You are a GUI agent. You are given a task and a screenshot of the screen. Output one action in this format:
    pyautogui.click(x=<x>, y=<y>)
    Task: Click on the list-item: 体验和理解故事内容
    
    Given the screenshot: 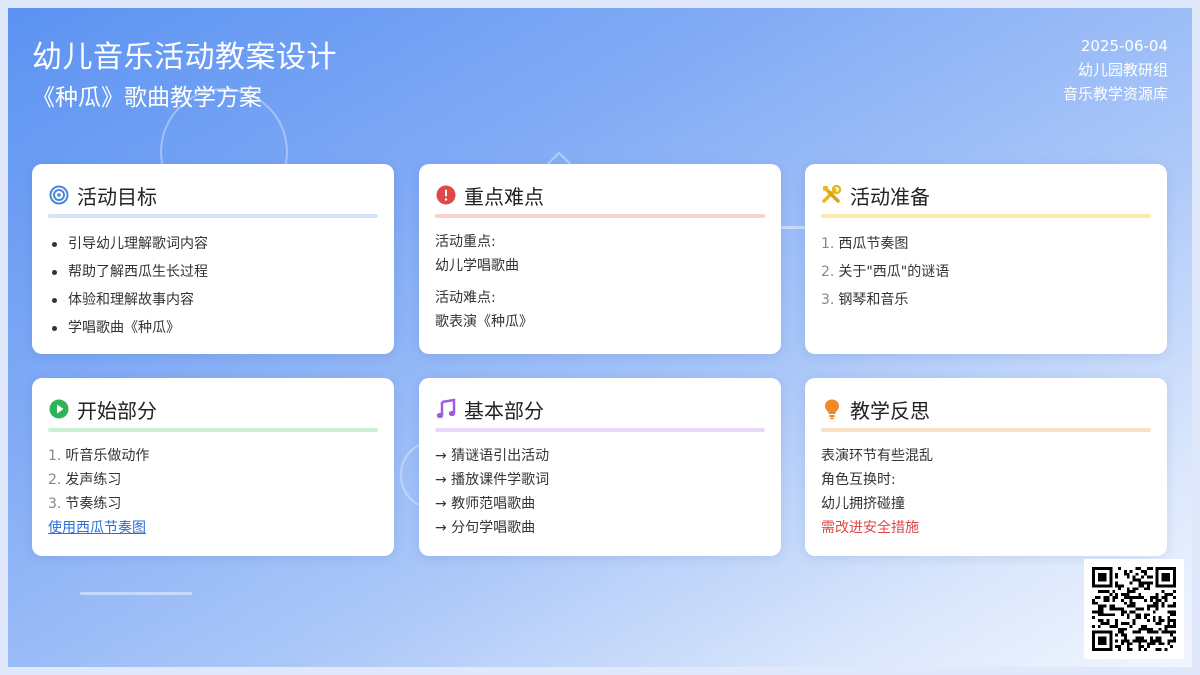 What is the action you would take?
    pyautogui.click(x=213, y=300)
    